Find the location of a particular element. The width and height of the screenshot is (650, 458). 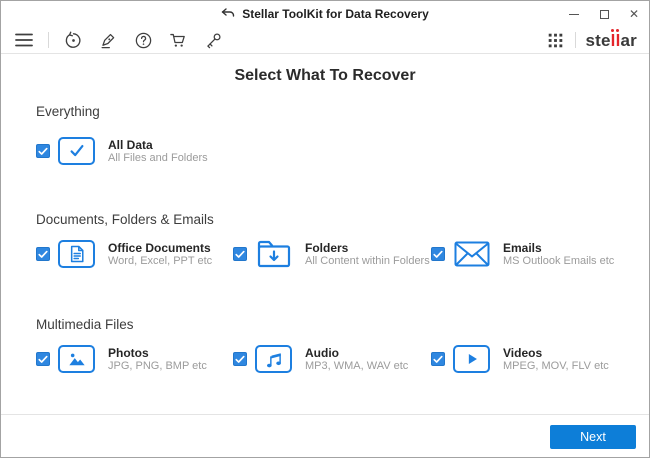

maximize-icon is located at coordinates (604, 14).